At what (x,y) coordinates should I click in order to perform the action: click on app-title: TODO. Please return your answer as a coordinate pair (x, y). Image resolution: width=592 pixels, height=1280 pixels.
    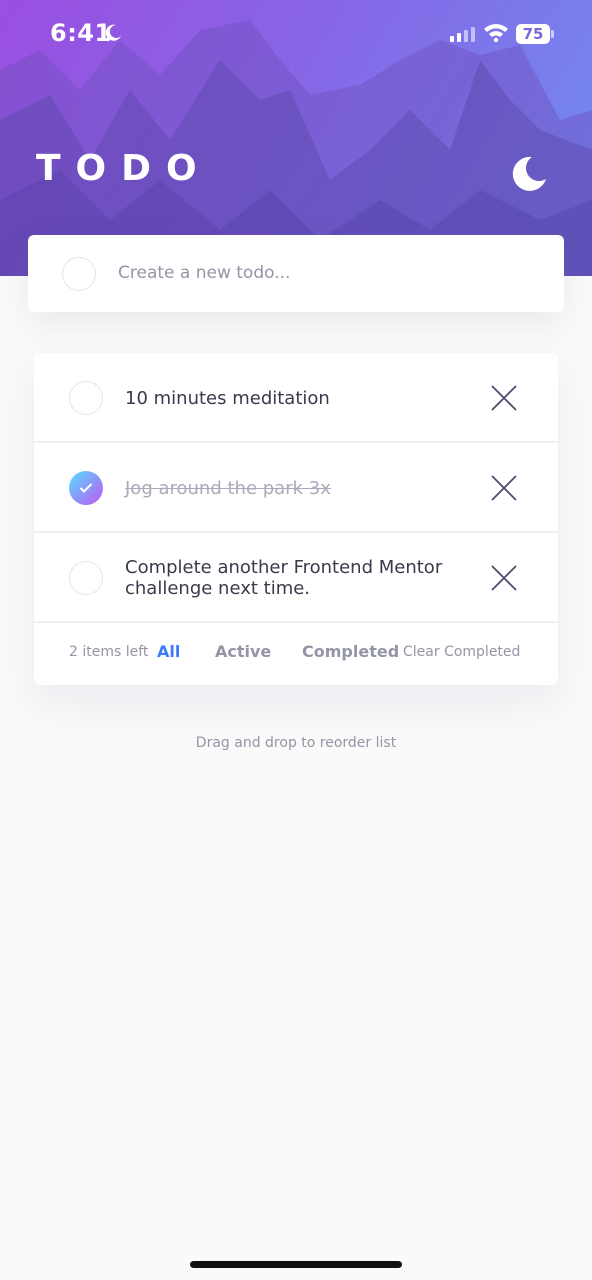
    Looking at the image, I should click on (124, 168).